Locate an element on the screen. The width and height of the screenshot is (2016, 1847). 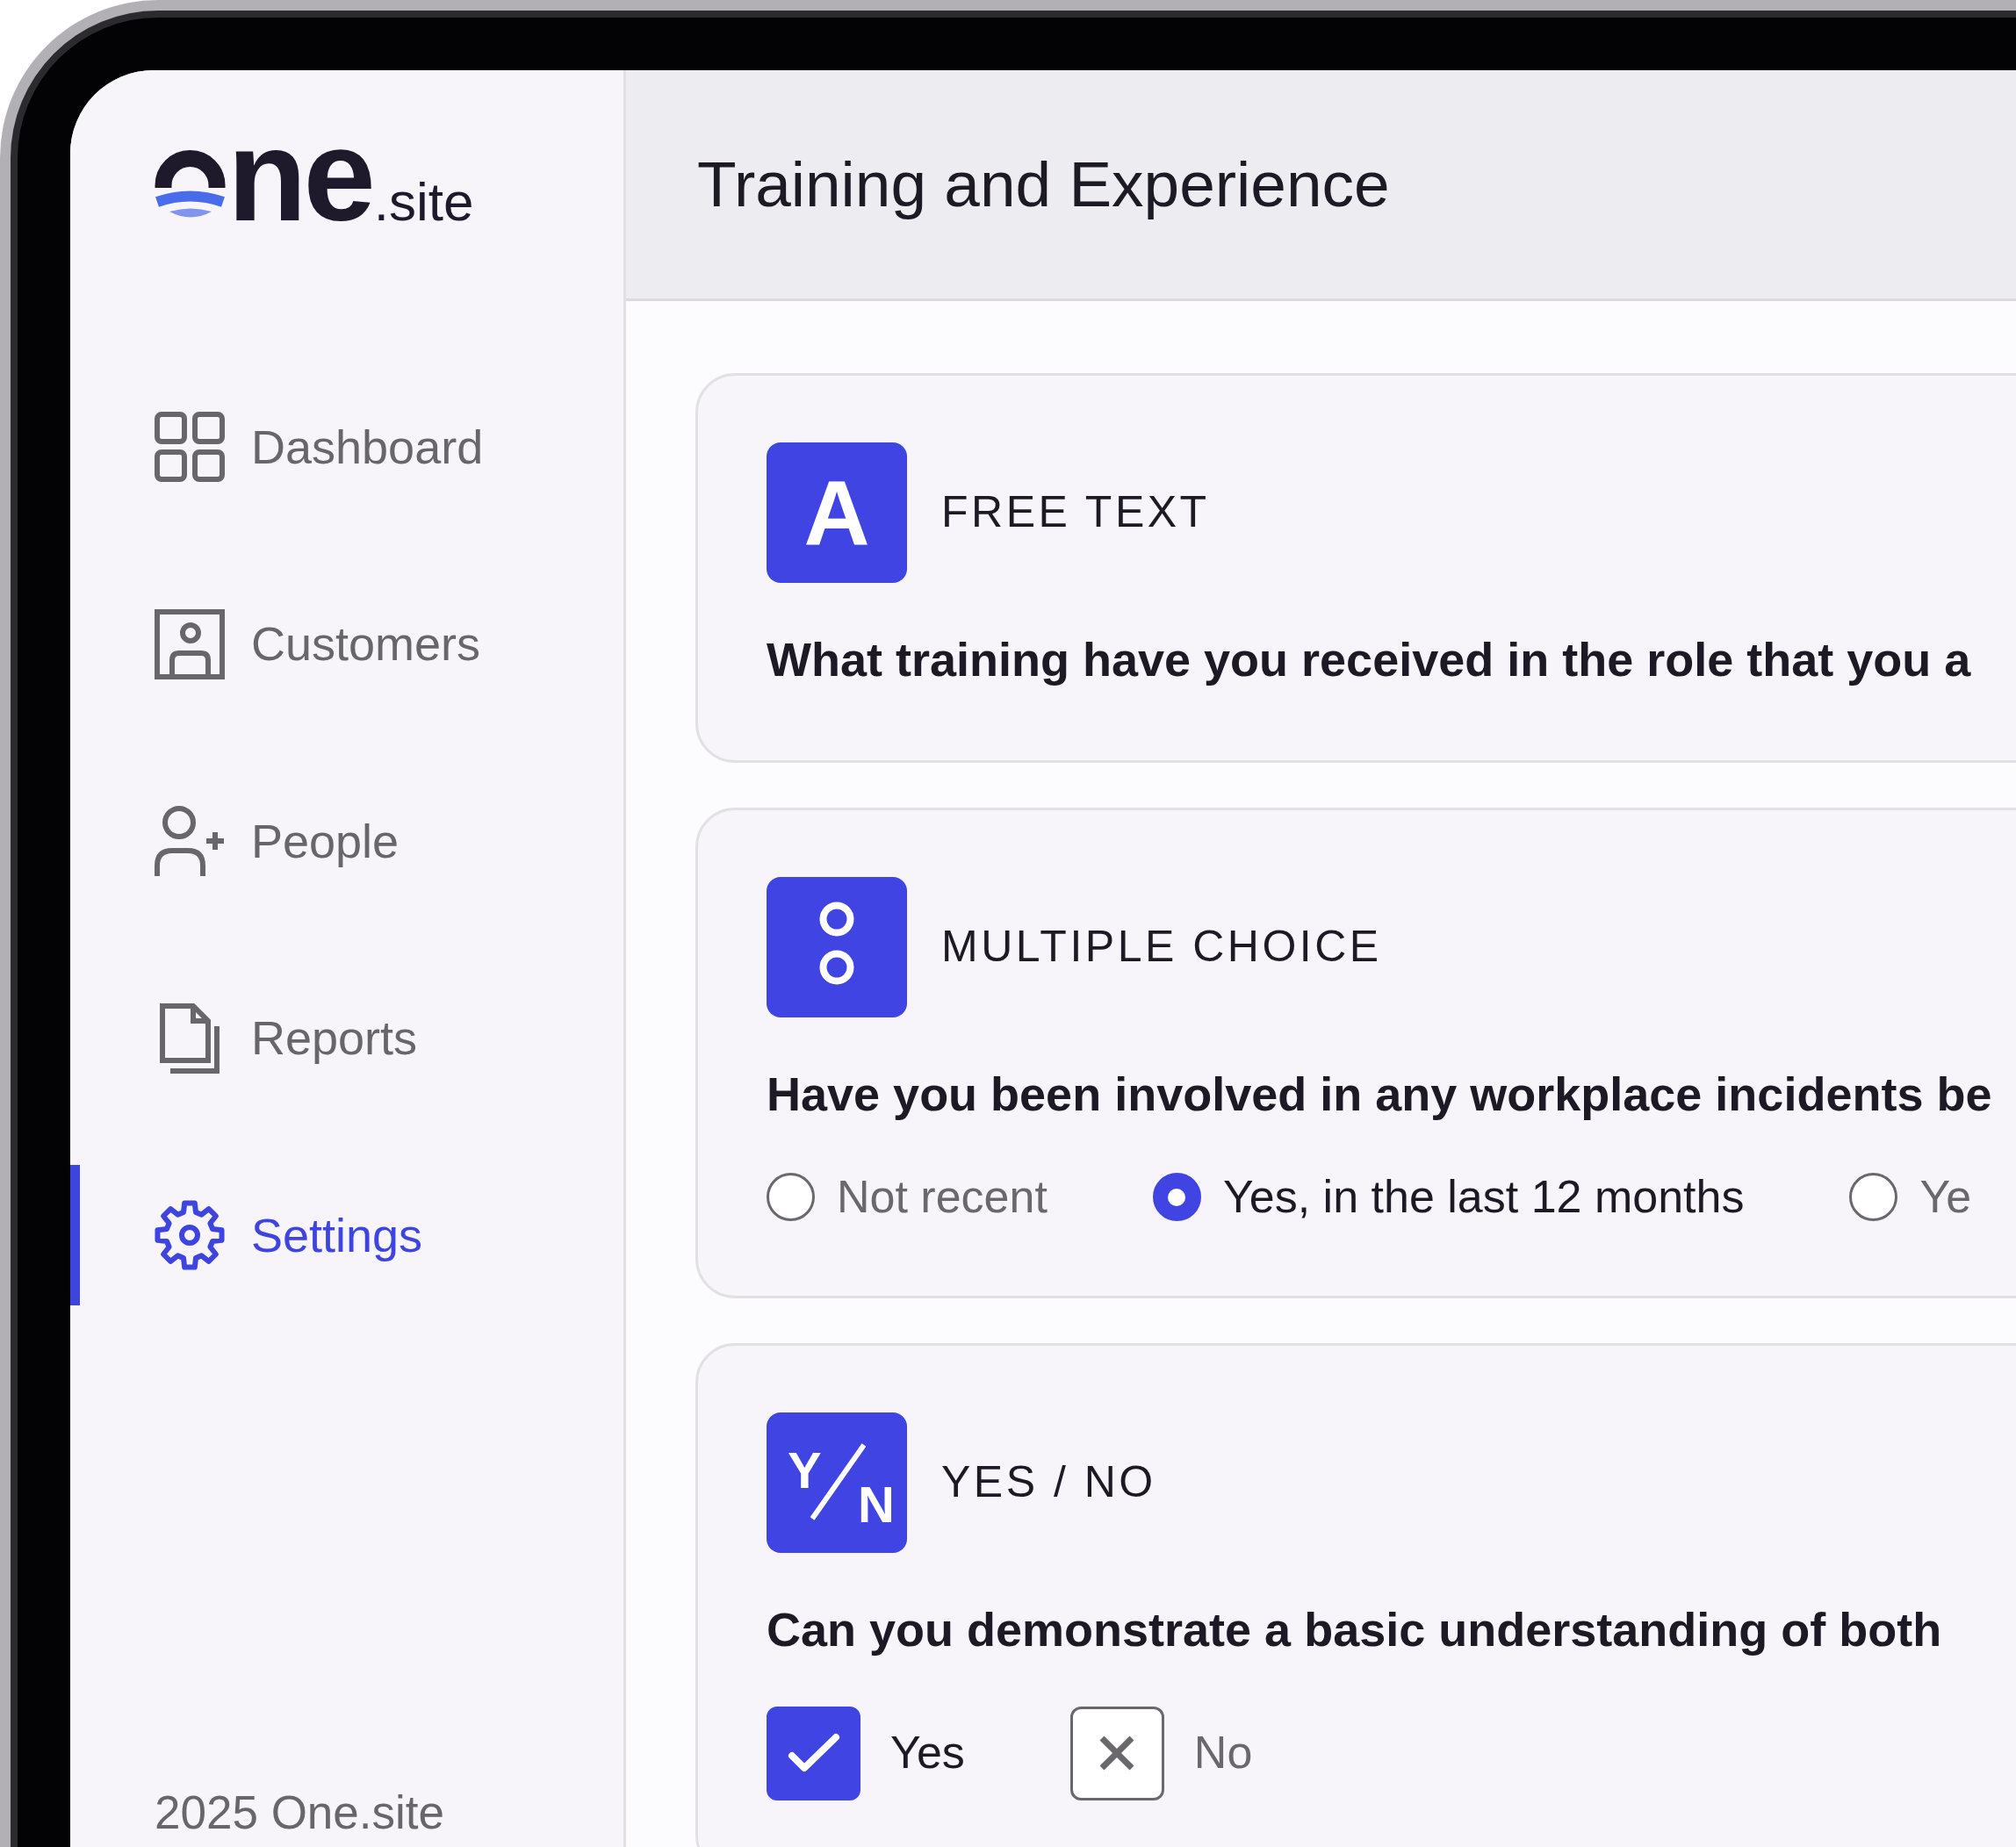
check-icon is located at coordinates (813, 1753).